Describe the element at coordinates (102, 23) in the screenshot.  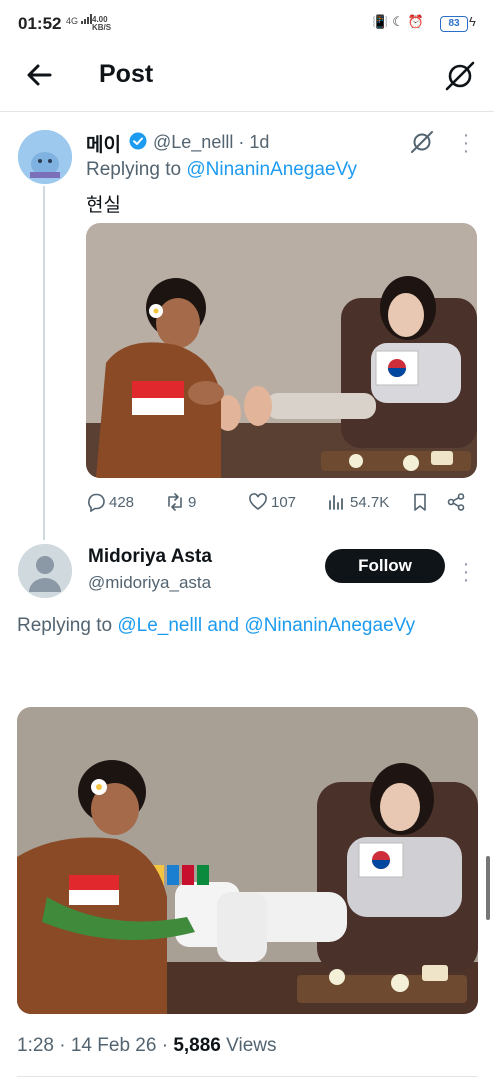
I see `network-speed: 4.00 KB/S` at that location.